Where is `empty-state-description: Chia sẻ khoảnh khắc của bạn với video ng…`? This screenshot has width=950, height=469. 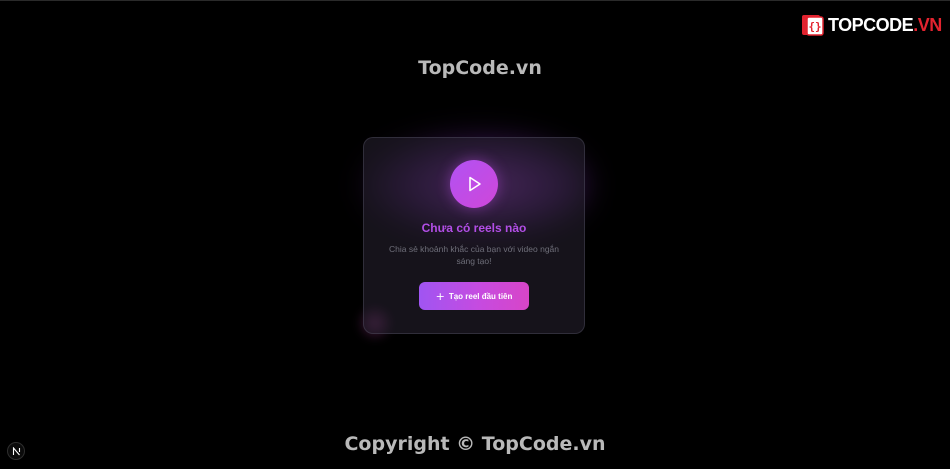
empty-state-description: Chia sẻ khoảnh khắc của bạn với video ng… is located at coordinates (474, 255).